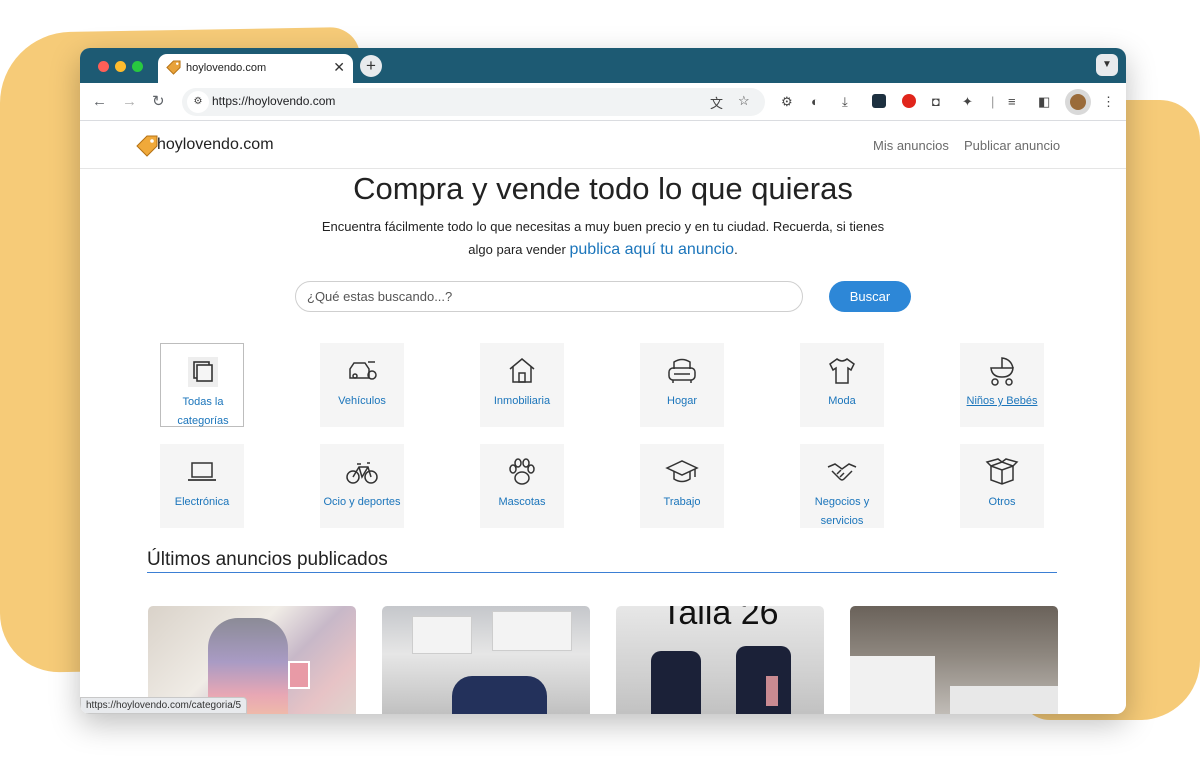 The image size is (1204, 772). I want to click on category-business-services: Negocios y servicios, so click(842, 486).